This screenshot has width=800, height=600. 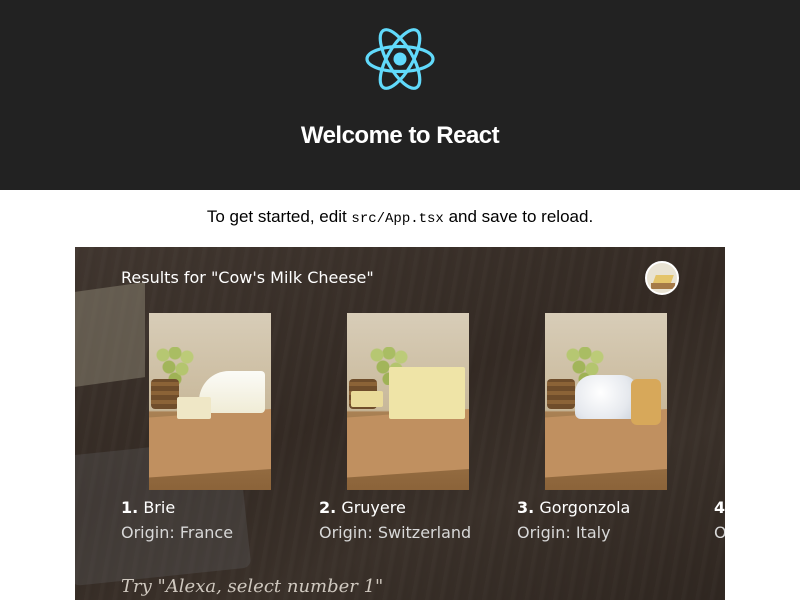 What do you see at coordinates (130, 507) in the screenshot?
I see `item-number: 1.` at bounding box center [130, 507].